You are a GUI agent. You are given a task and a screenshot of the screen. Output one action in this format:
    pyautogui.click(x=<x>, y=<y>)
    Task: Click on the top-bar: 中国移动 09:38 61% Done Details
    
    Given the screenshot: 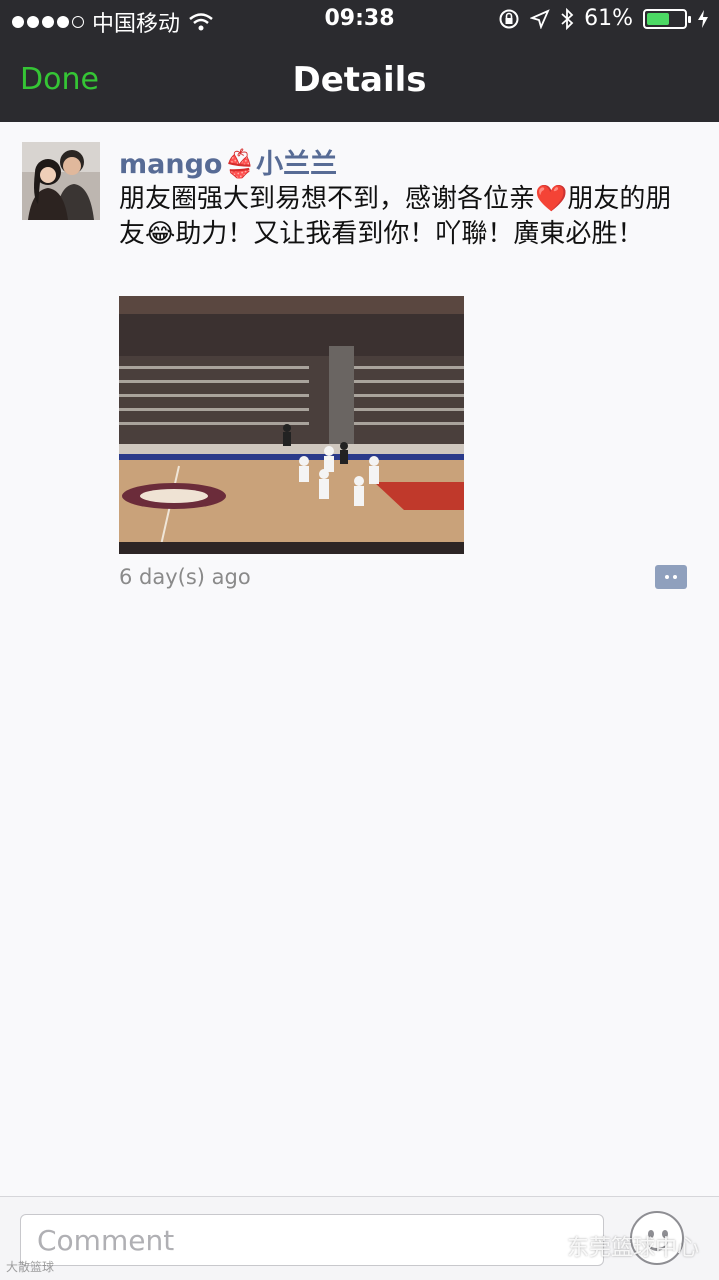 What is the action you would take?
    pyautogui.click(x=359, y=61)
    